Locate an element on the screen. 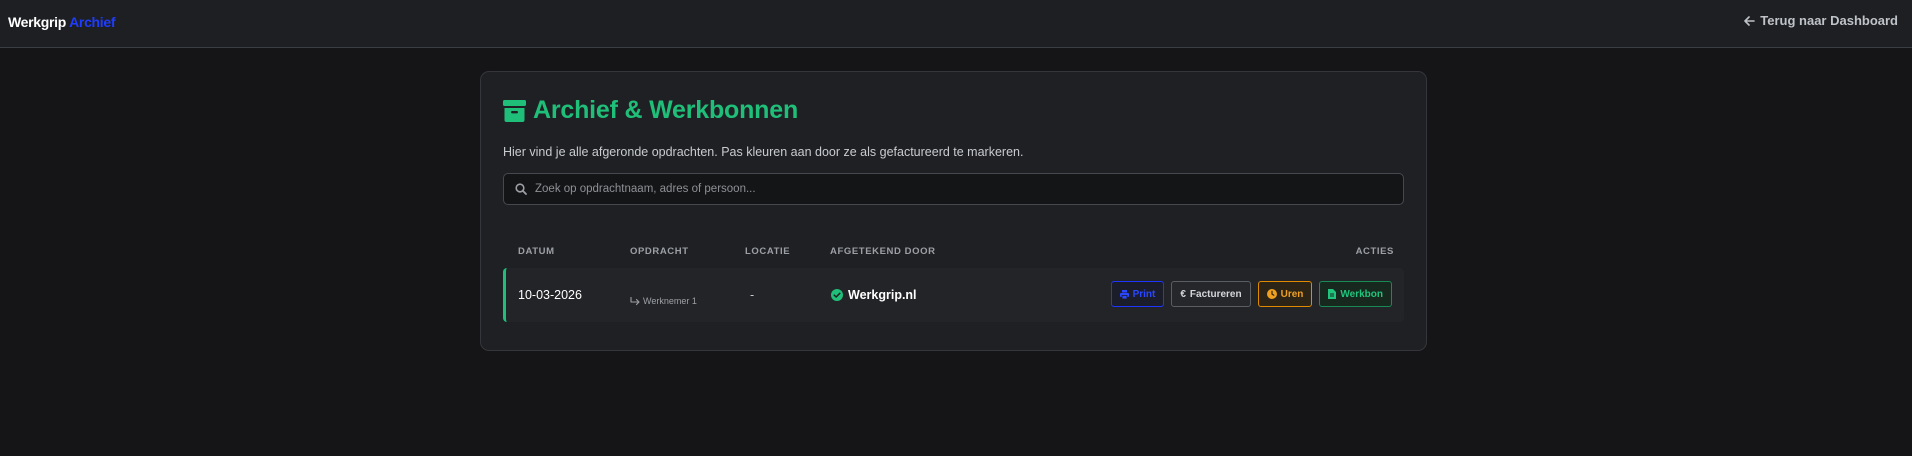 The width and height of the screenshot is (1912, 456). row-date: 10-03-2026 is located at coordinates (550, 295).